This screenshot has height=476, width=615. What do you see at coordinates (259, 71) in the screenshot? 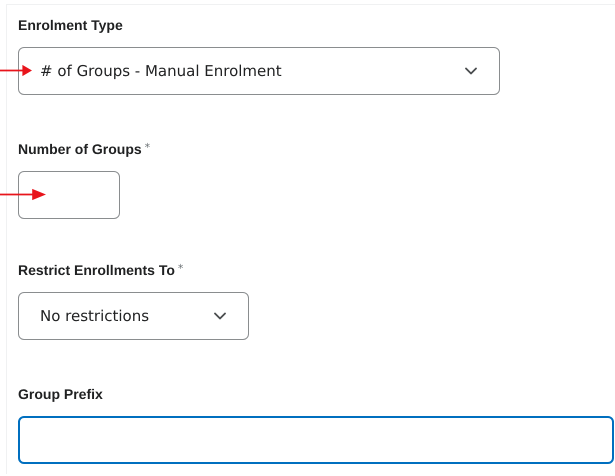
I see `dropdown: # of Groups - Manual Enrolment` at bounding box center [259, 71].